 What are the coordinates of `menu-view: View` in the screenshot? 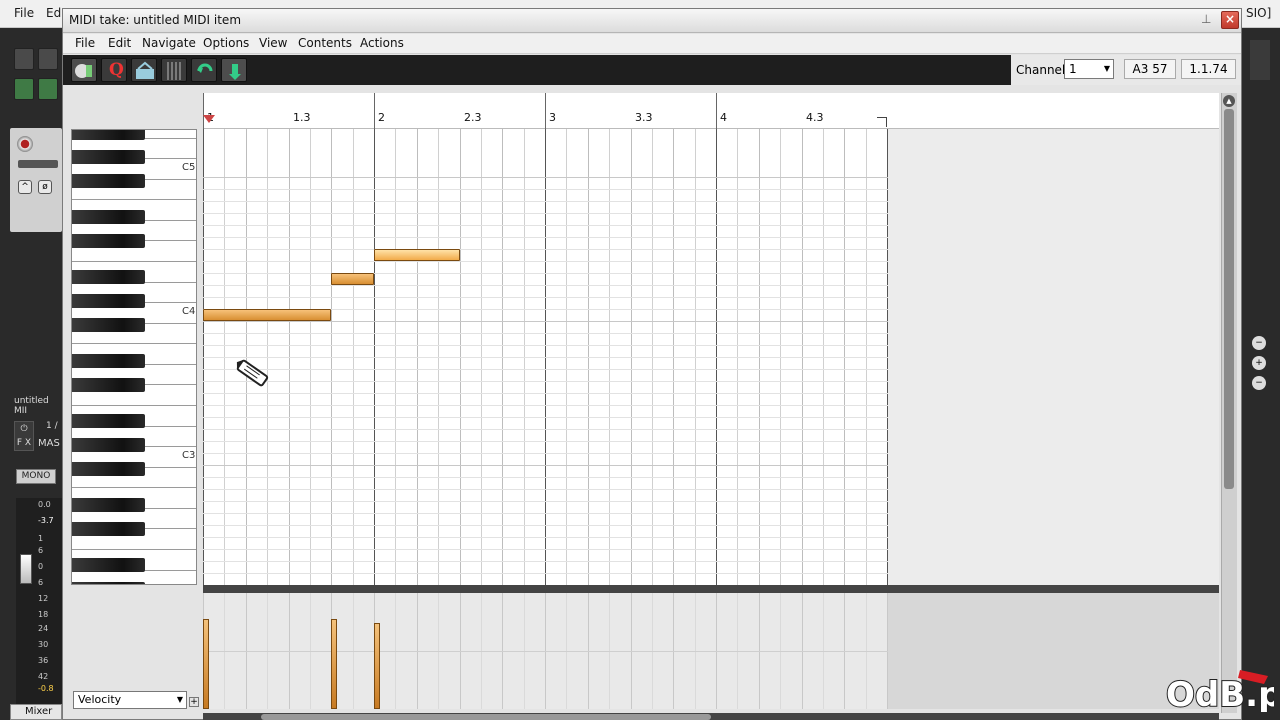 It's located at (273, 43).